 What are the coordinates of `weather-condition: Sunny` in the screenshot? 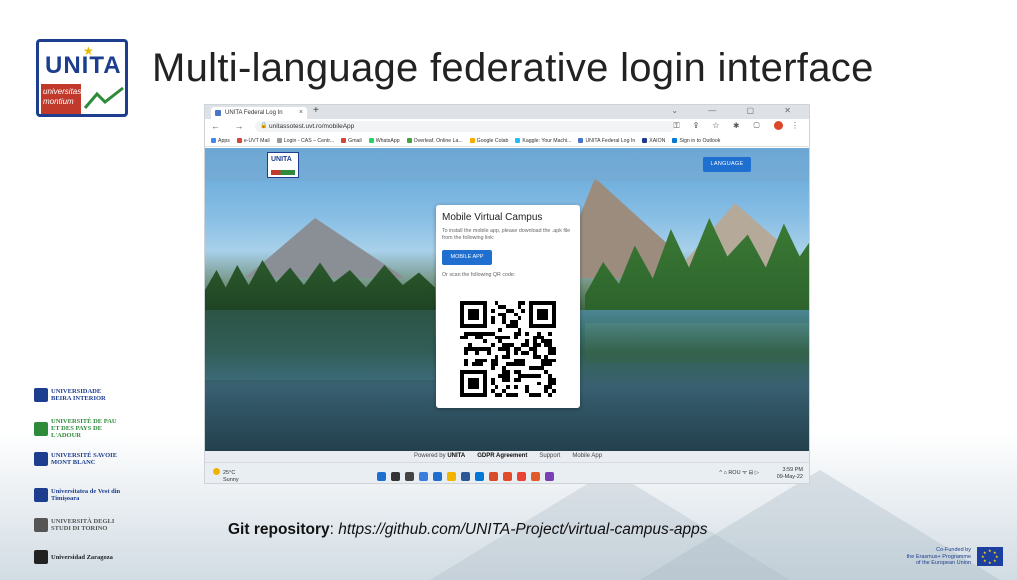 It's located at (231, 479).